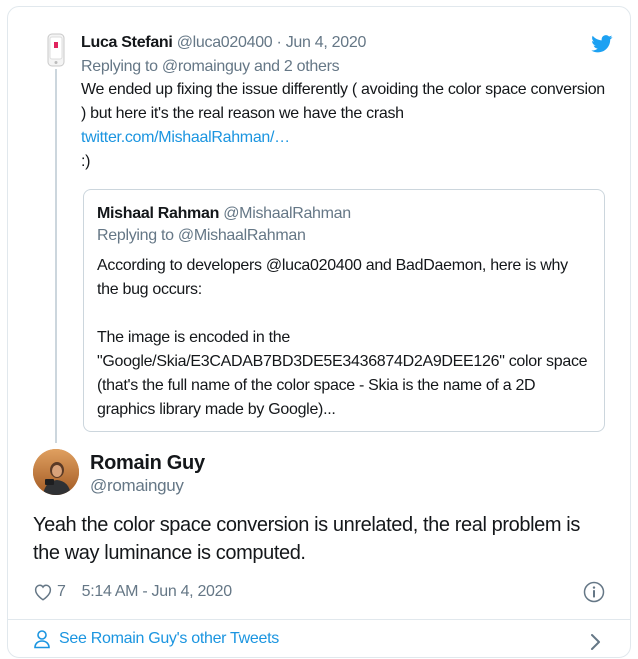 The height and width of the screenshot is (659, 638). I want to click on quoted-header: Mishaal Rahman @MishaalRahman, so click(344, 214).